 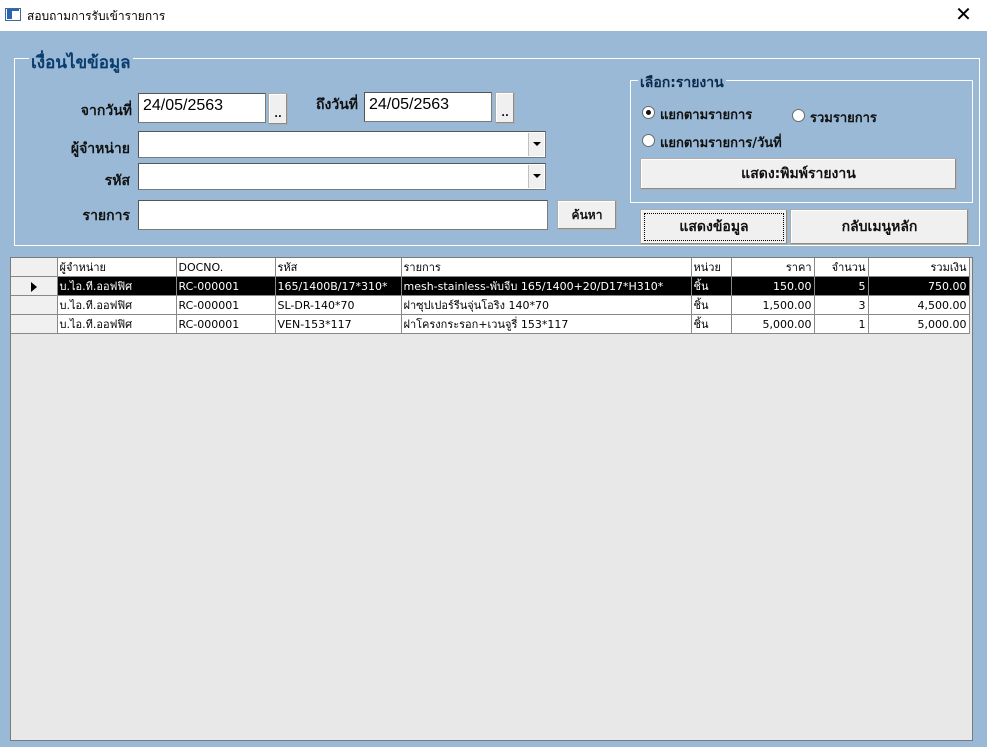 I want to click on to-date-picker-button: .., so click(x=505, y=108).